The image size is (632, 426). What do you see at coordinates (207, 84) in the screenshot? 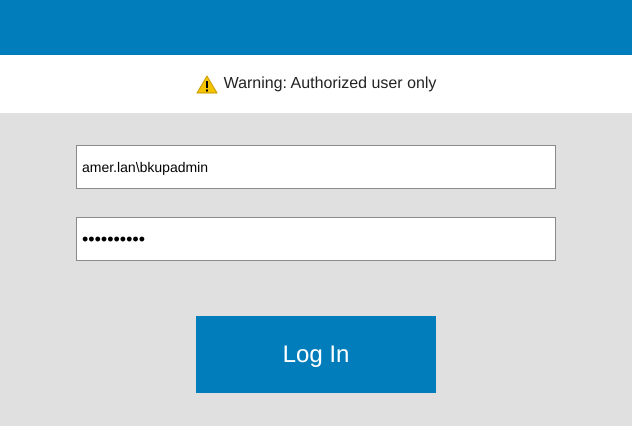
I see `warning-icon` at bounding box center [207, 84].